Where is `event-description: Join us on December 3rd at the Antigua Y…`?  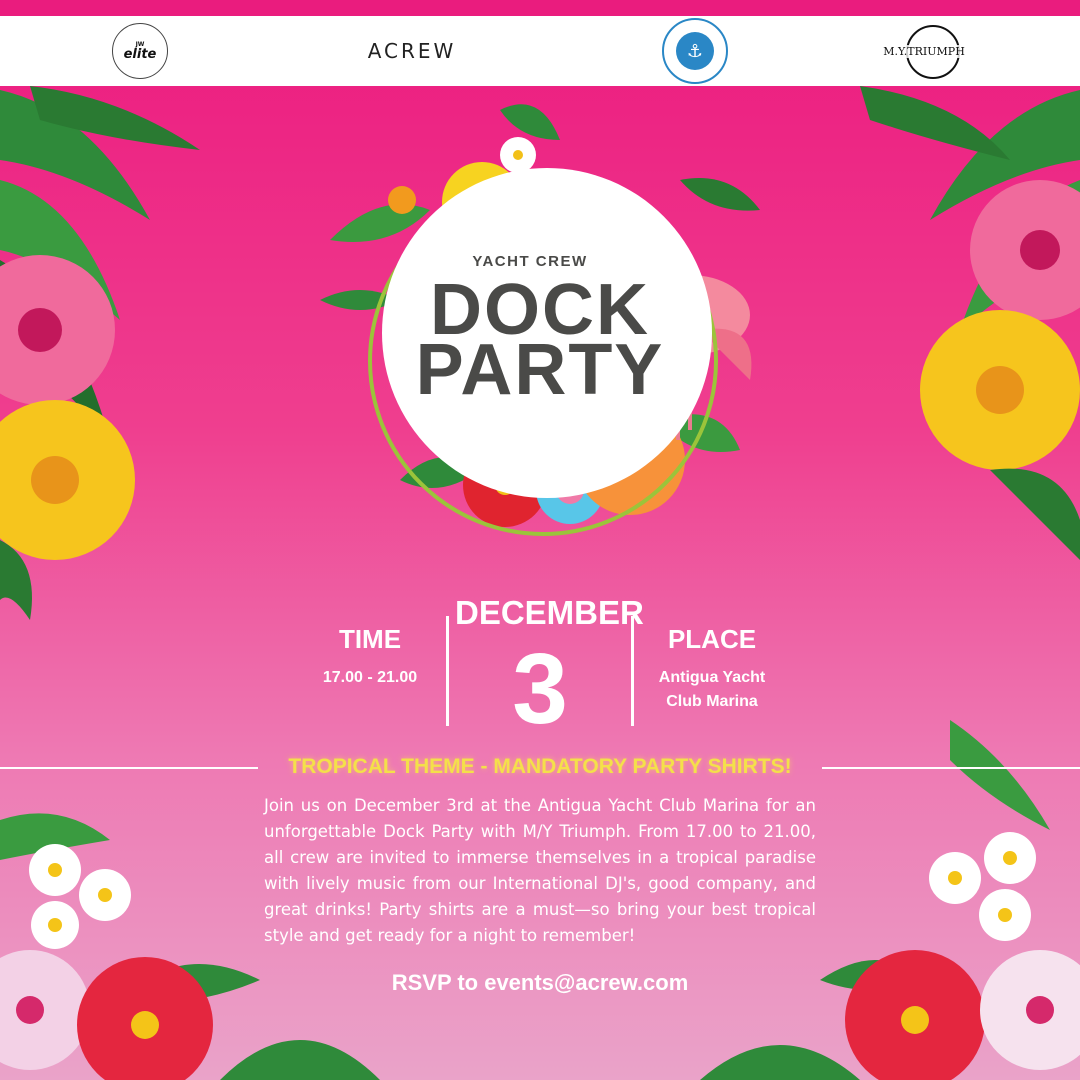 event-description: Join us on December 3rd at the Antigua Y… is located at coordinates (540, 870).